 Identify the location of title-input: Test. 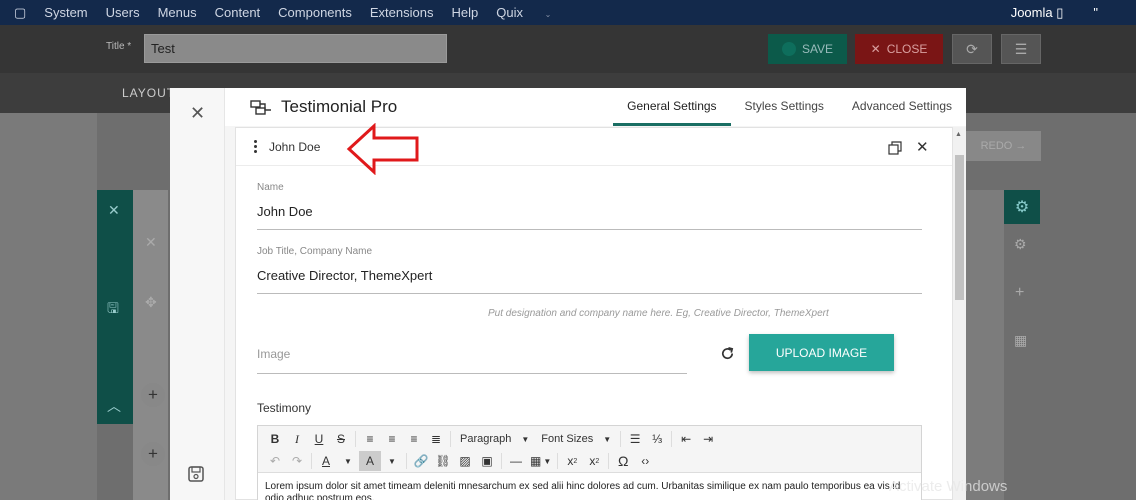
(295, 48).